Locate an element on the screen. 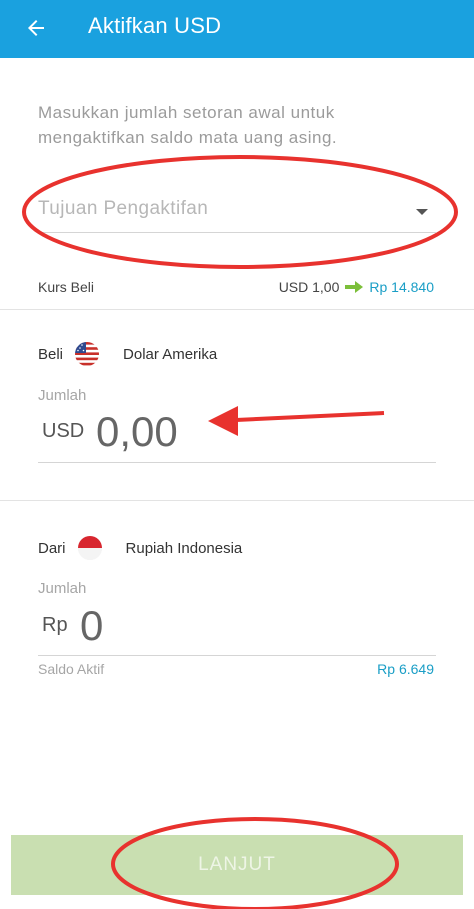  buy-currency-header: Beli Dolar Amerika is located at coordinates (127, 354).